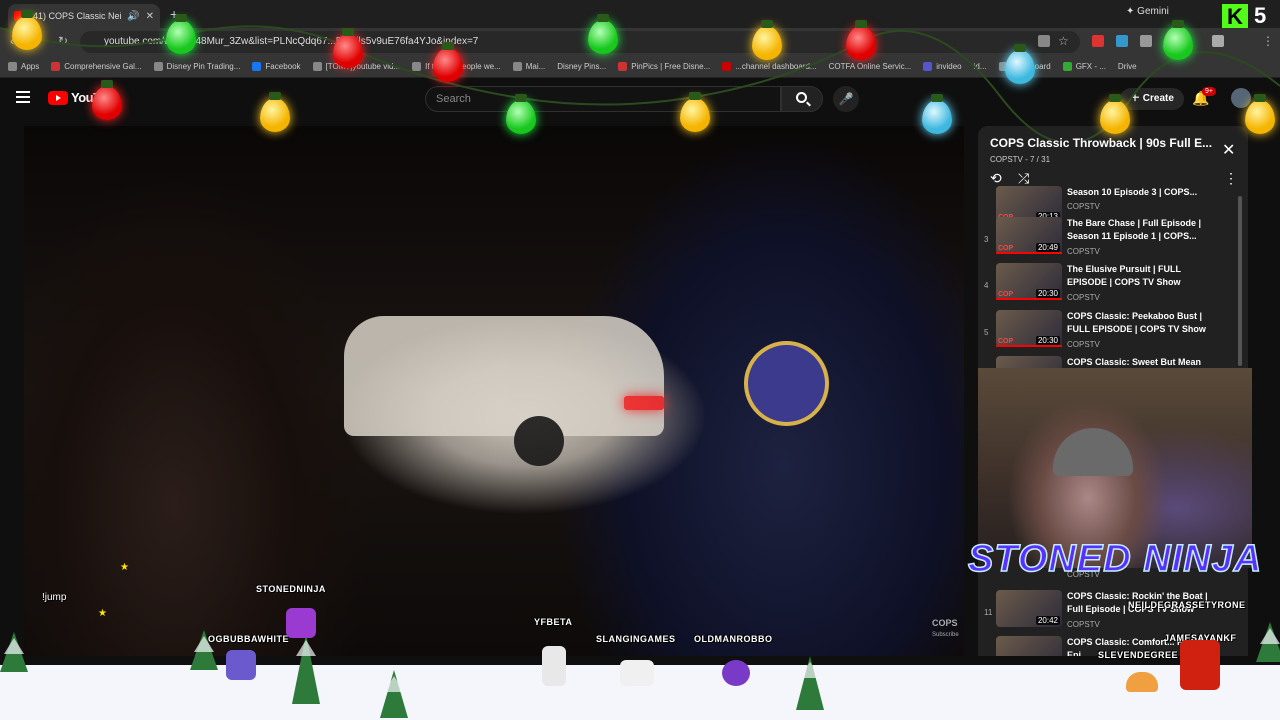 The height and width of the screenshot is (720, 1280). What do you see at coordinates (945, 623) in the screenshot?
I see `channel-watermark: COPS` at bounding box center [945, 623].